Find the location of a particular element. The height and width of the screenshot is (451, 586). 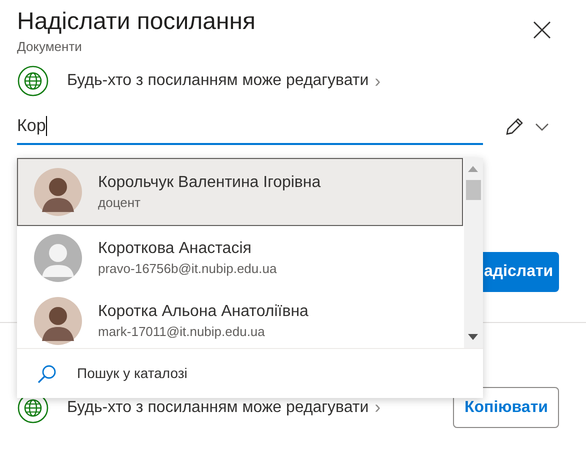

send-button: адіслати is located at coordinates (520, 272).